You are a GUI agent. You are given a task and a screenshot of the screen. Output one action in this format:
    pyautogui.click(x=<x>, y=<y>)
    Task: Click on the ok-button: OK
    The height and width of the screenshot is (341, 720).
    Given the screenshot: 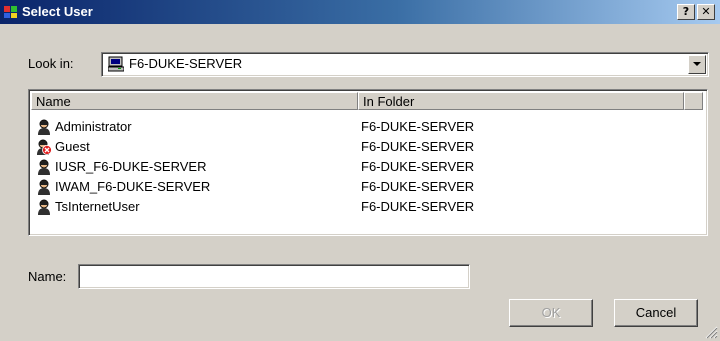 What is the action you would take?
    pyautogui.click(x=551, y=313)
    